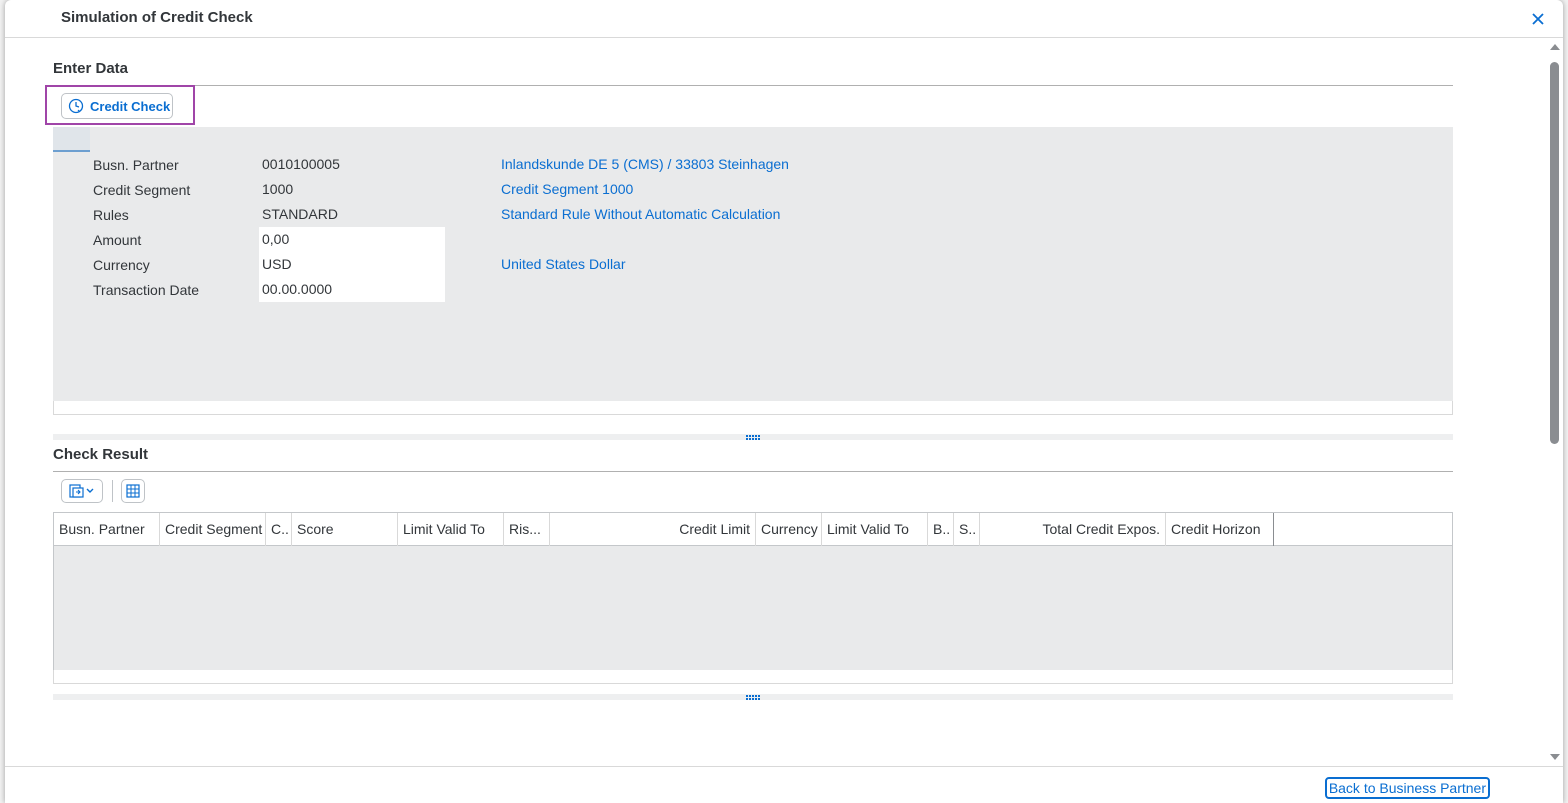 The image size is (1568, 803). I want to click on dialog-header: Simulation of Credit Check, so click(784, 19).